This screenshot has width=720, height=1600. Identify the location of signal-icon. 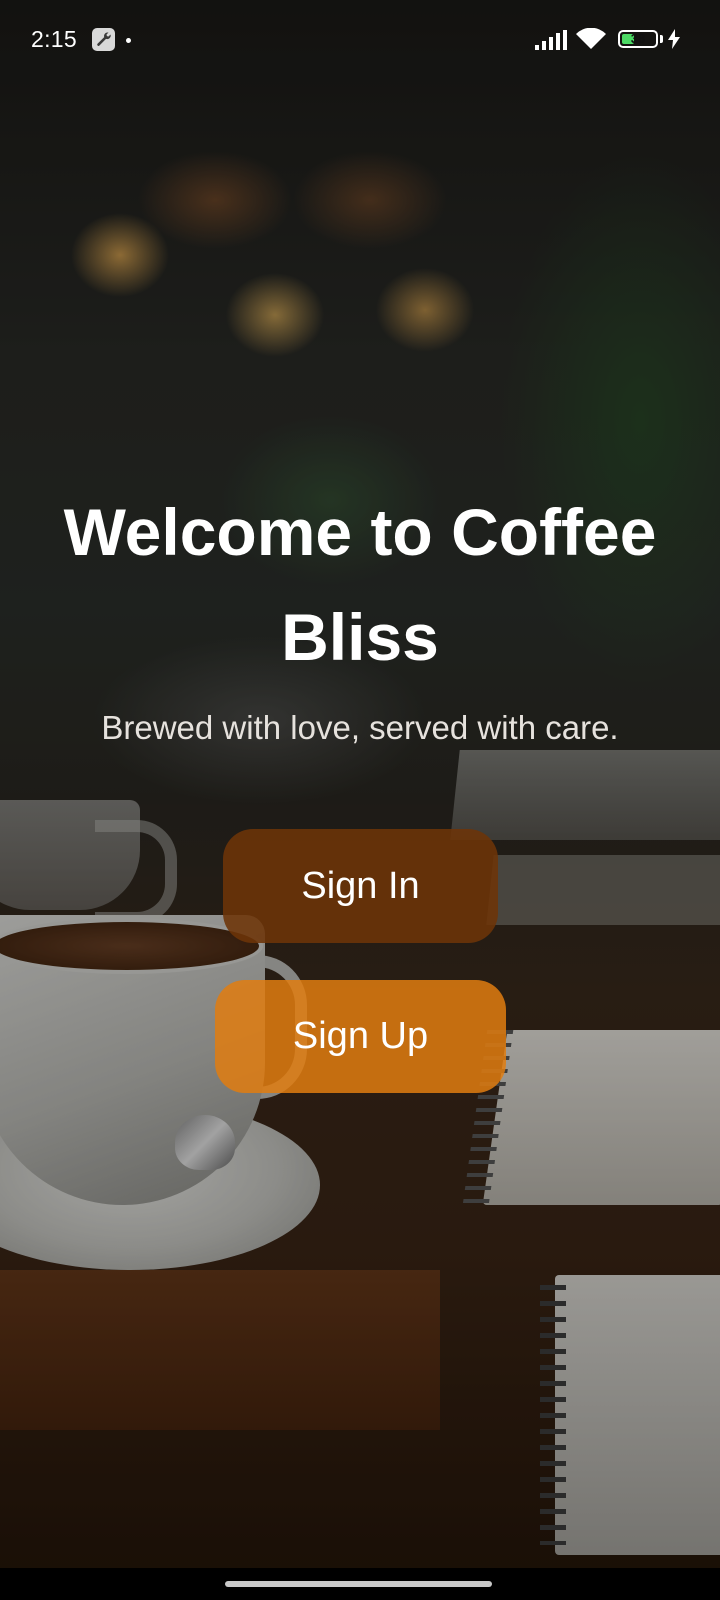
(551, 40).